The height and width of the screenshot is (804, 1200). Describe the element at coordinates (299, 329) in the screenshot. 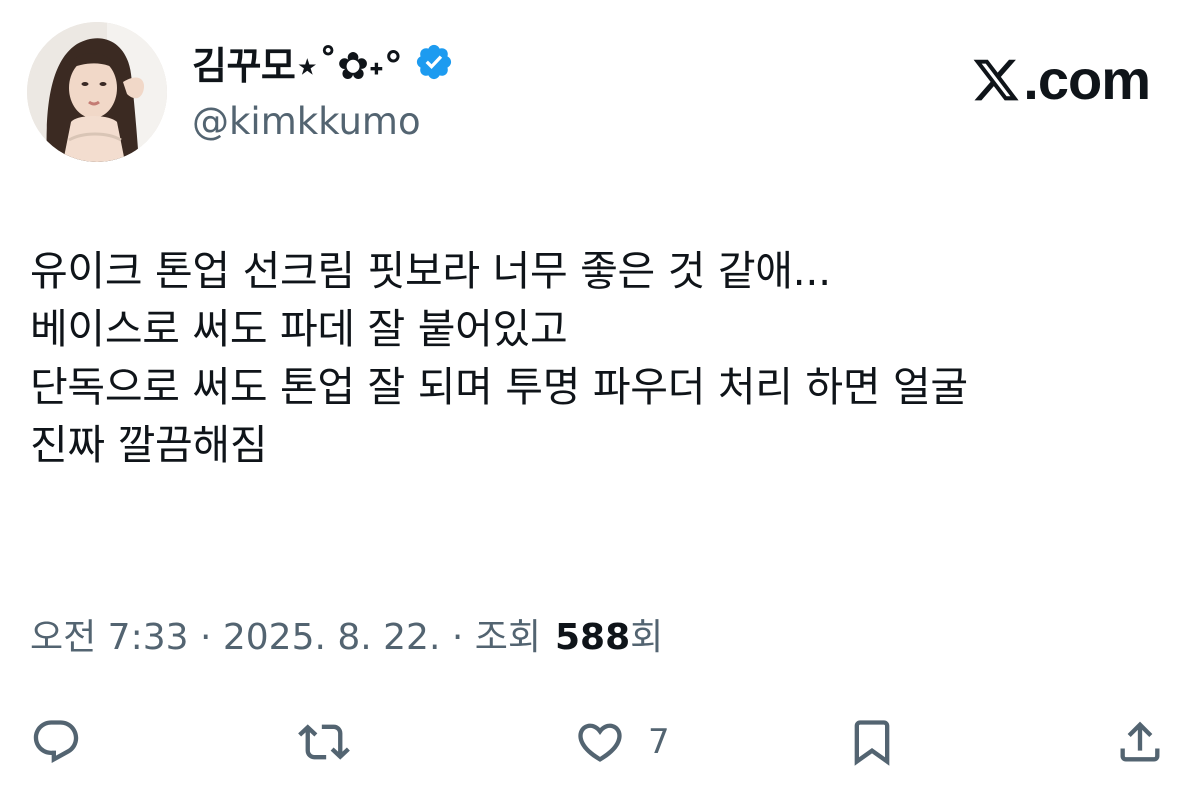

I see `tweet-text-line: 베이스로 써도 파데 잘 붙어있고` at that location.